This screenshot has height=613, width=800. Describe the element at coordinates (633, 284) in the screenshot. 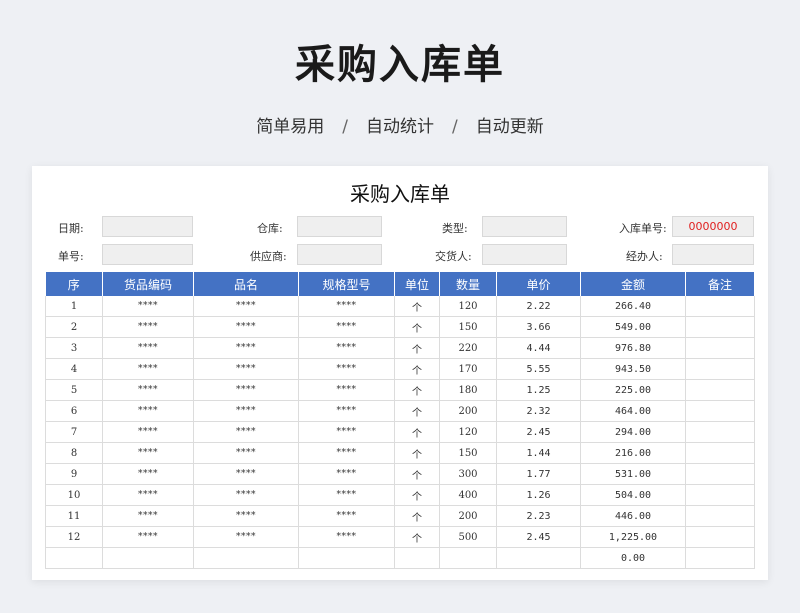

I see `col-amount-header: 金额` at that location.